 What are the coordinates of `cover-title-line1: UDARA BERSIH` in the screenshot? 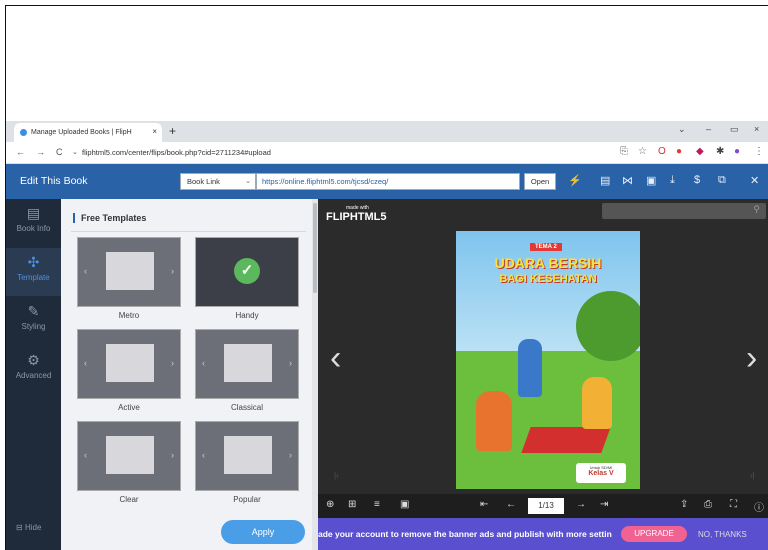 It's located at (548, 263).